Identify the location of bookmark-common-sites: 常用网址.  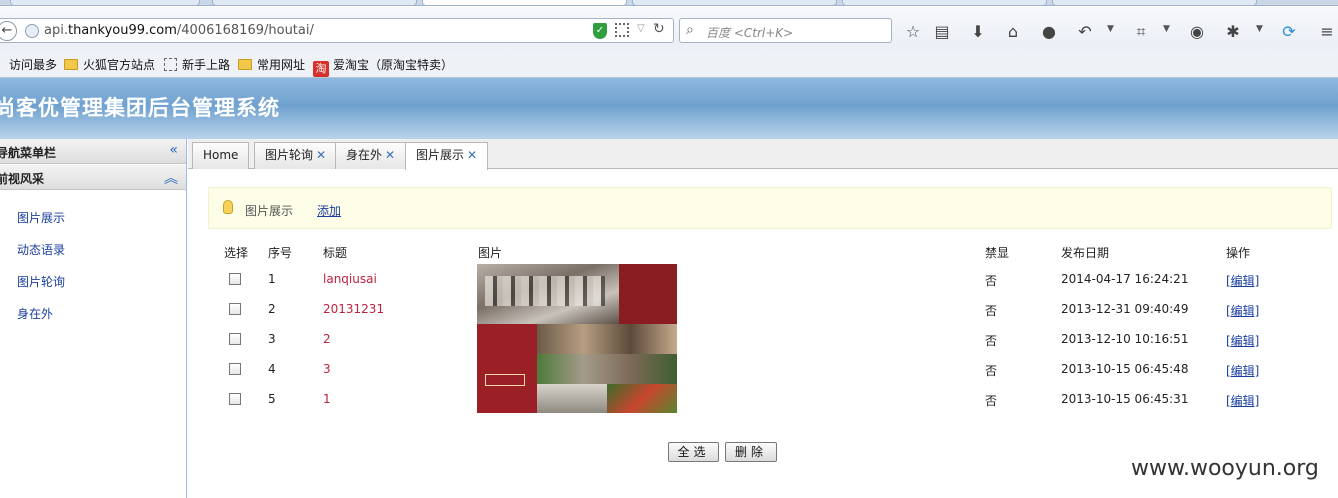
(271, 64).